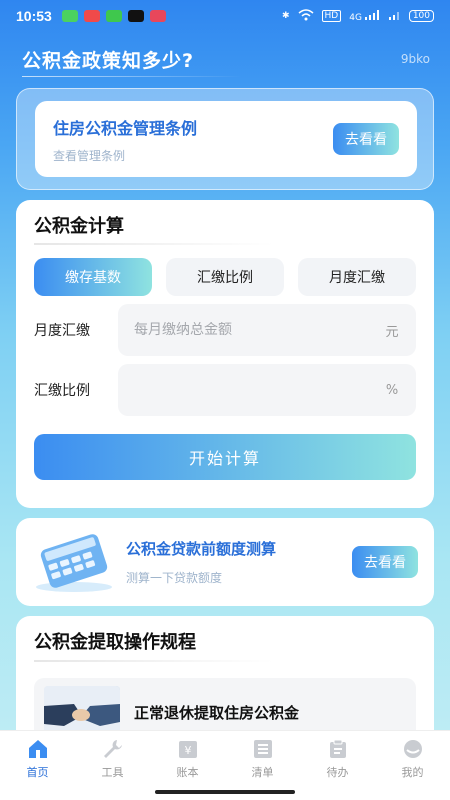 This screenshot has height=800, width=450. I want to click on withdrawal-rules-divider, so click(154, 661).